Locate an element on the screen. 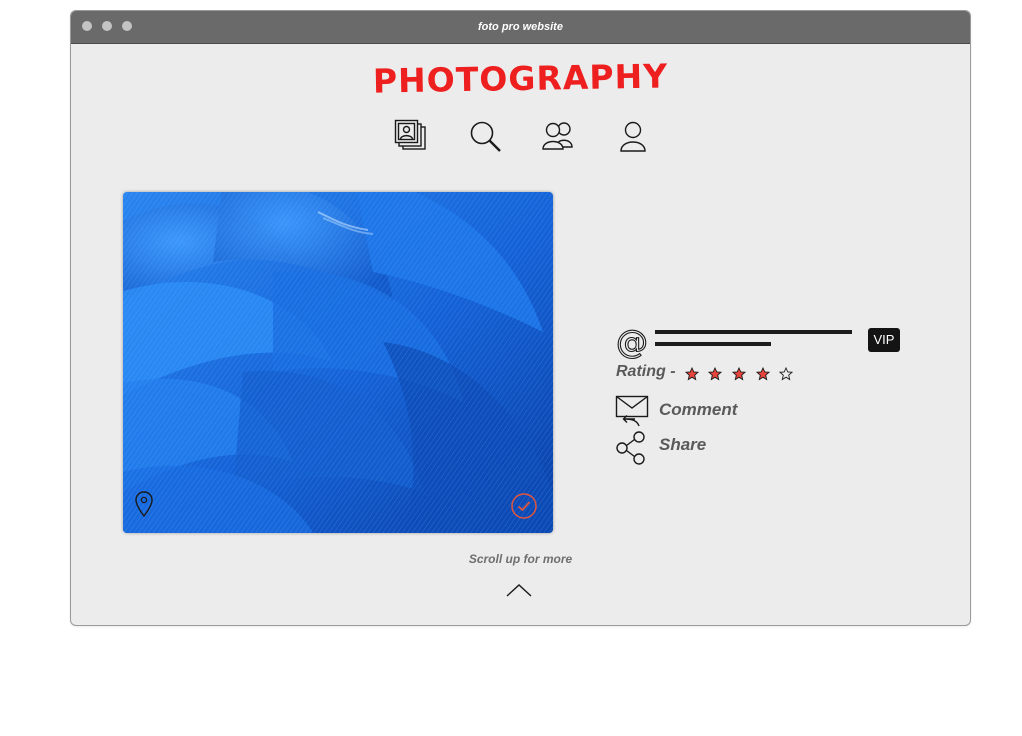 This screenshot has height=736, width=1022. chevron-up-icon is located at coordinates (519, 590).